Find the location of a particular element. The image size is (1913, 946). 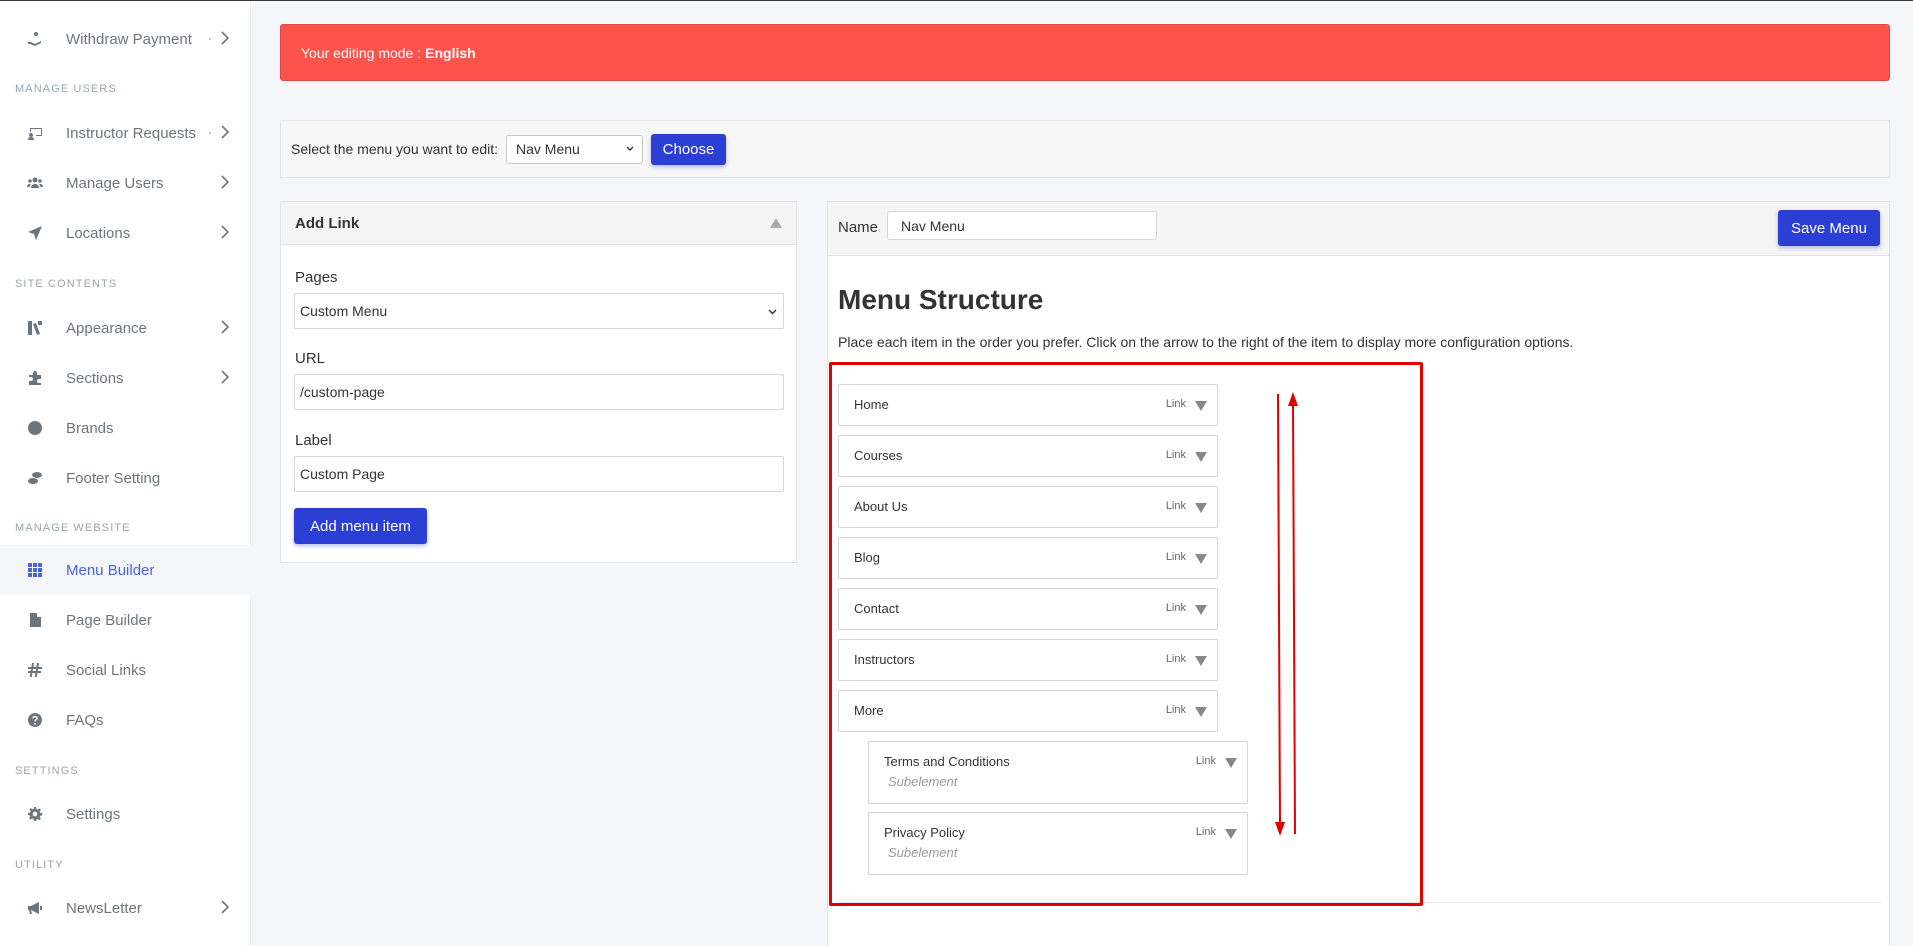

grid-icon is located at coordinates (35, 570).